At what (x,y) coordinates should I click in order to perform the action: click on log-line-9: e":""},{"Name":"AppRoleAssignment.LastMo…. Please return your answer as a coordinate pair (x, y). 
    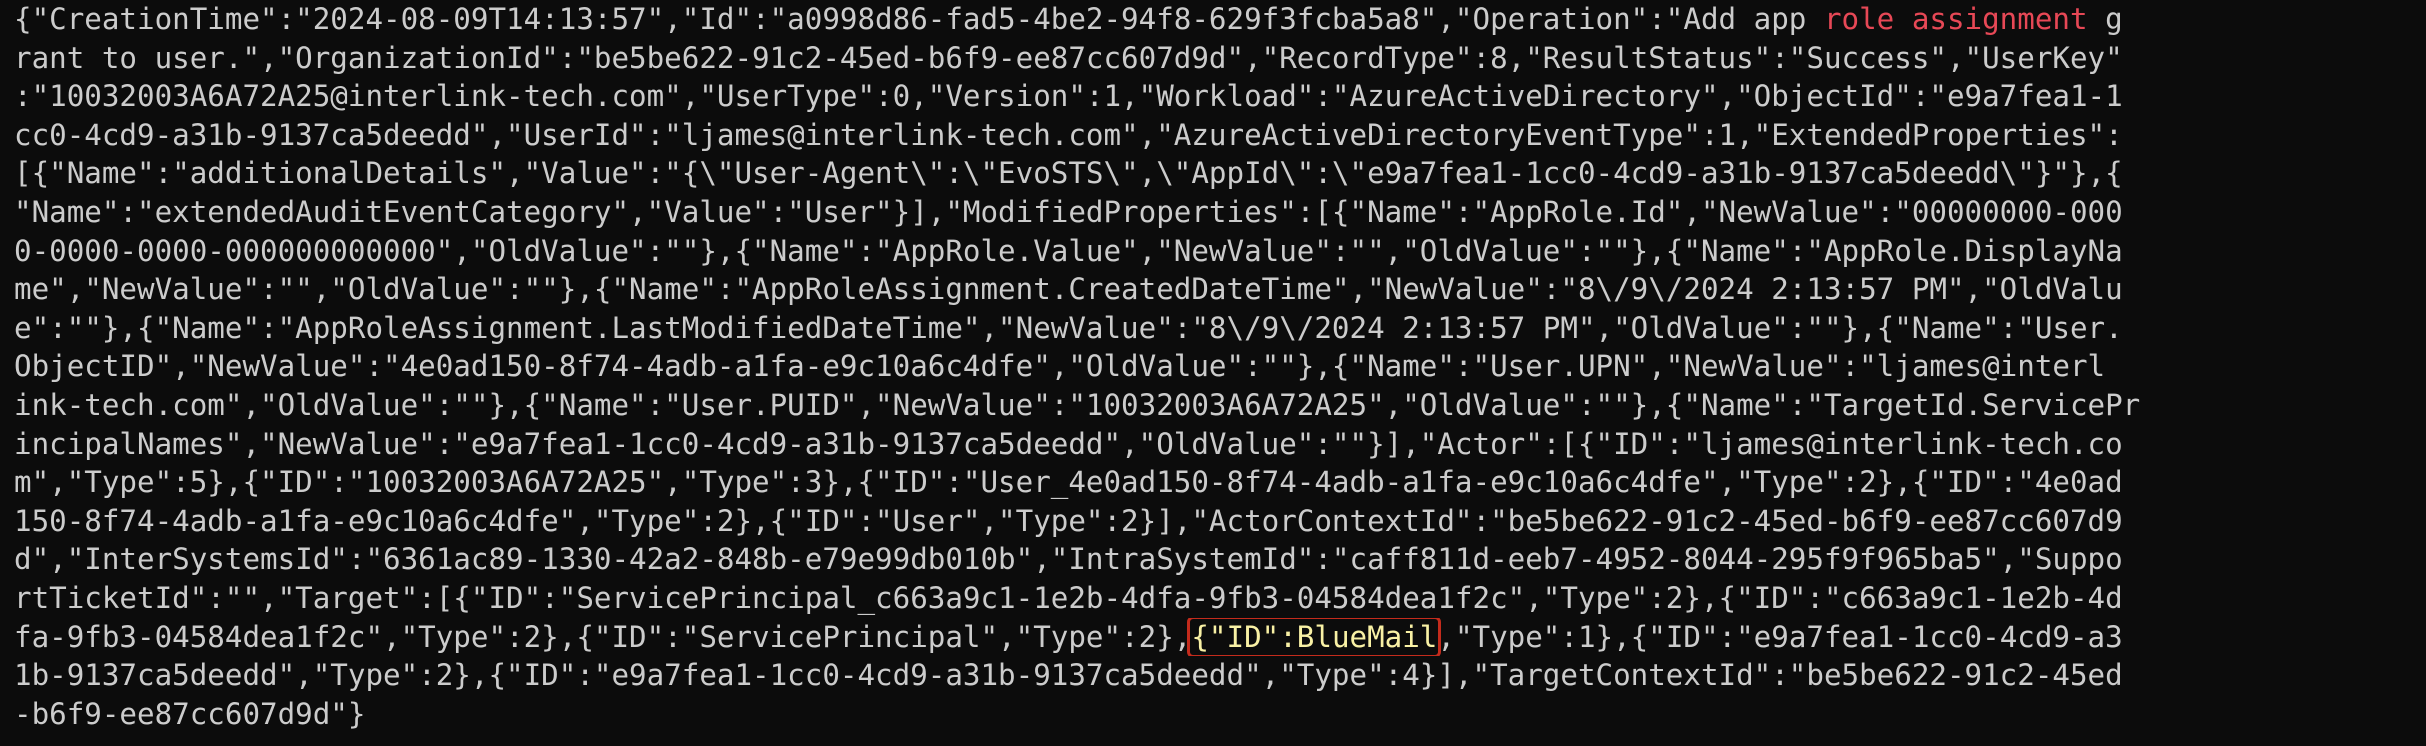
    Looking at the image, I should click on (1068, 327).